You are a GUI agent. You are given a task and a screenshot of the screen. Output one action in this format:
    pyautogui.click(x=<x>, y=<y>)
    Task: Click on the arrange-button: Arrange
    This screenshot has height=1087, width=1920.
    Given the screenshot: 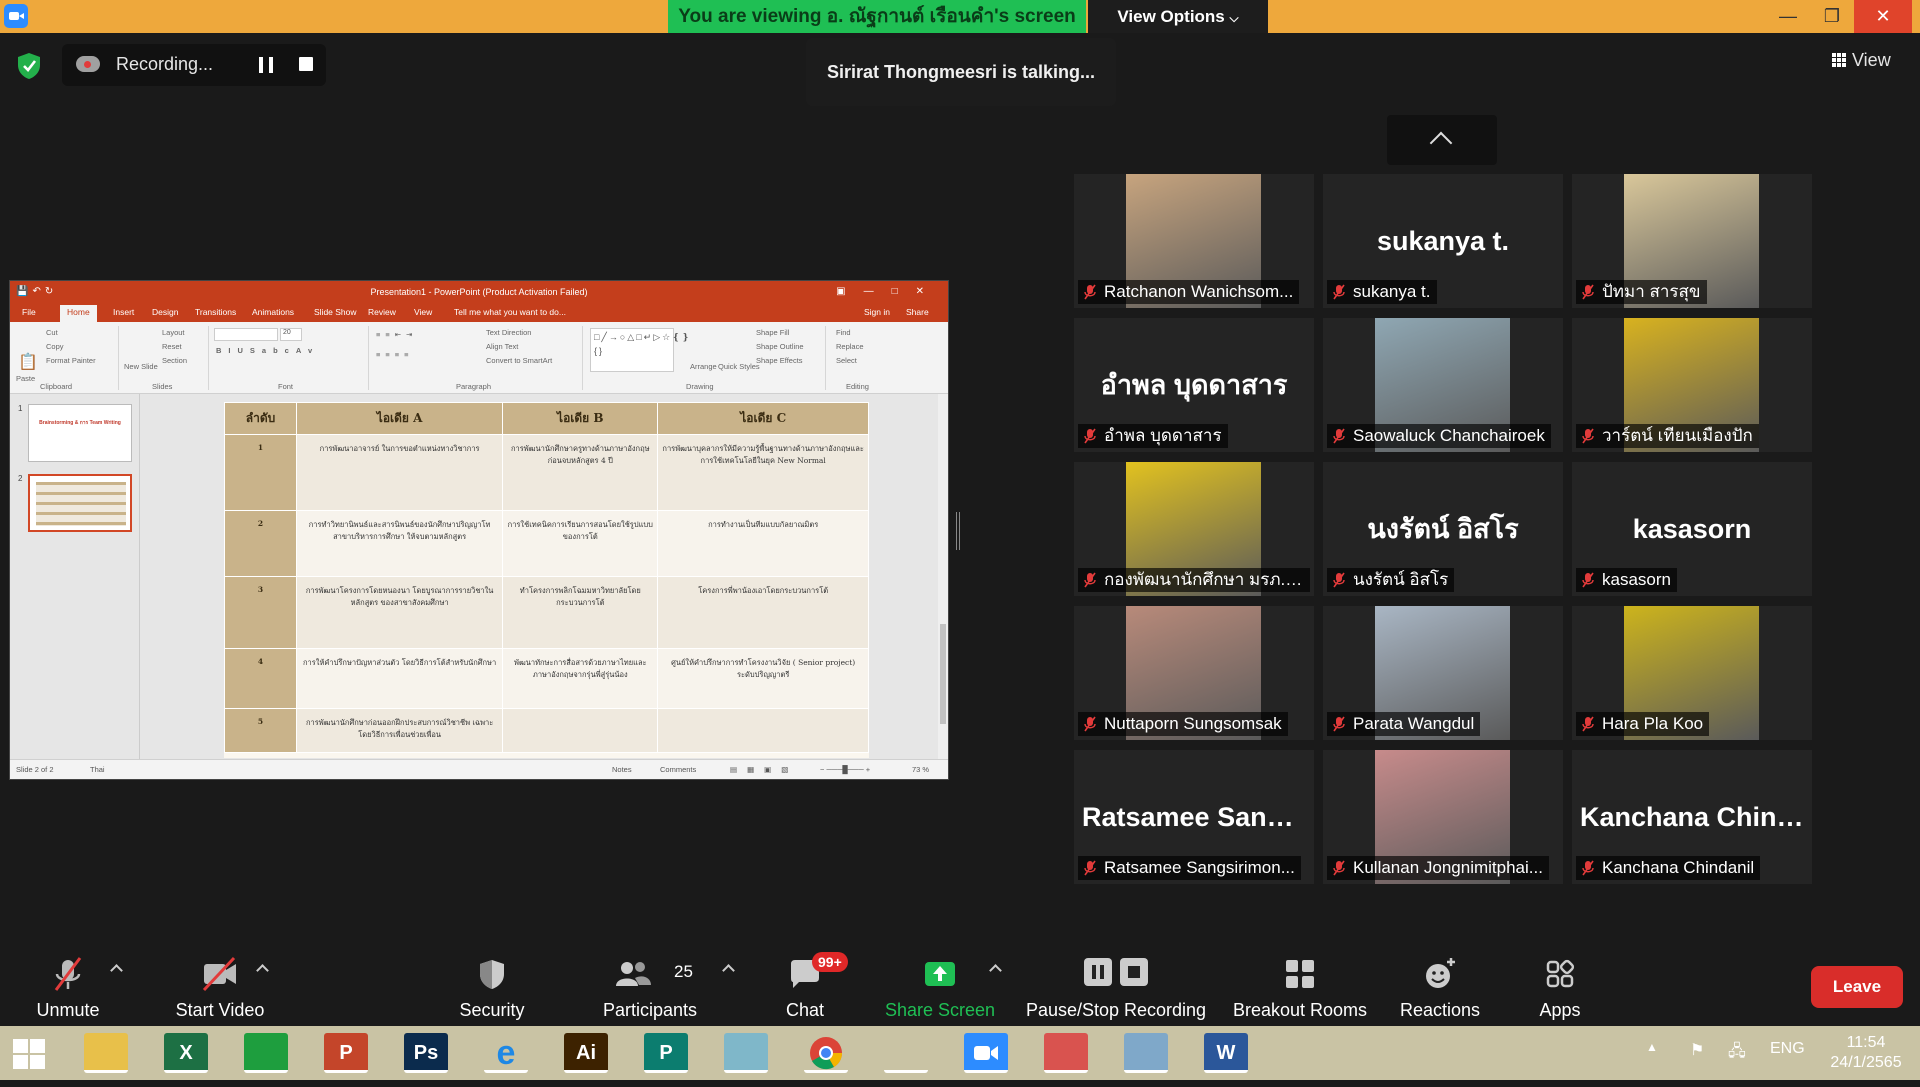 What is the action you would take?
    pyautogui.click(x=703, y=366)
    